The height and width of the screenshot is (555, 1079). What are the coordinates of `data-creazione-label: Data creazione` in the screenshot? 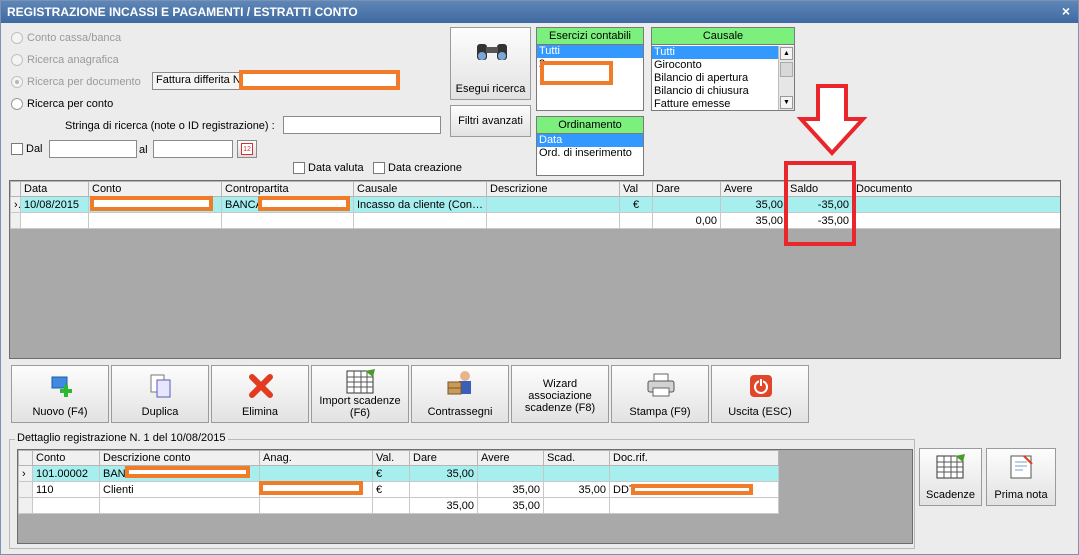 It's located at (425, 168).